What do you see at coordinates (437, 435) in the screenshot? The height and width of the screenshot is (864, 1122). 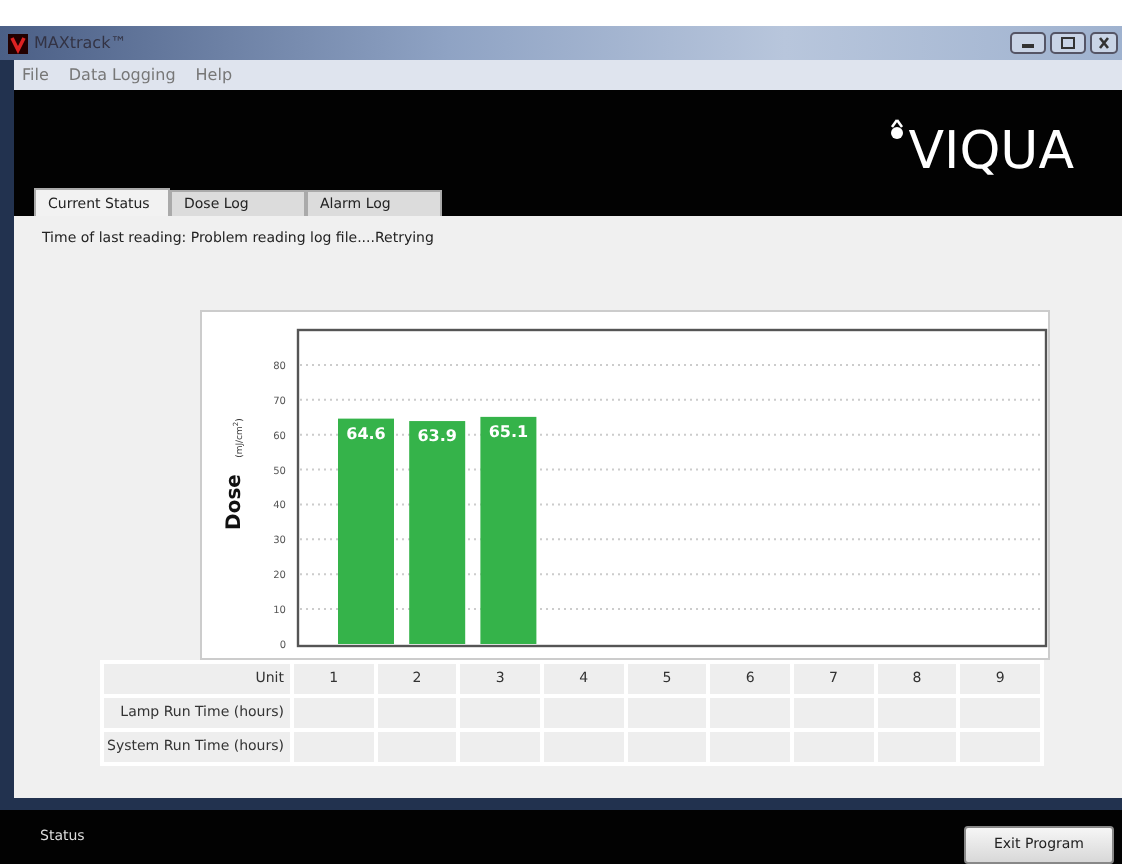 I see `bar-value-label: 63.9` at bounding box center [437, 435].